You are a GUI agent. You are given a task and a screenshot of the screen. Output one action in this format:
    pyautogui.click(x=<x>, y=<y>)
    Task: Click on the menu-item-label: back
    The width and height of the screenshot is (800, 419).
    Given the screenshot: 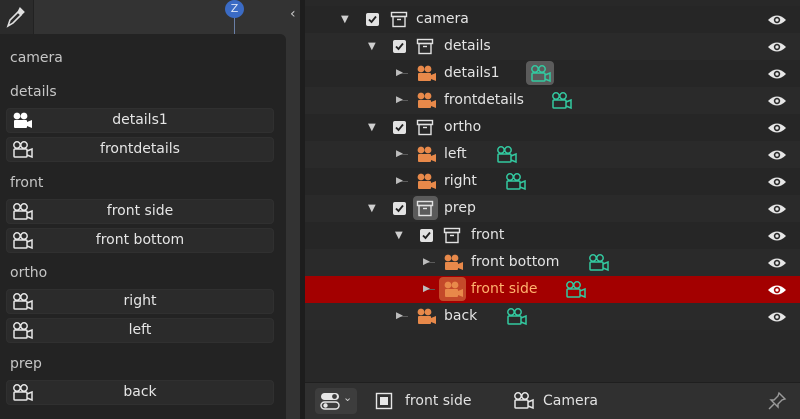 What is the action you would take?
    pyautogui.click(x=140, y=392)
    